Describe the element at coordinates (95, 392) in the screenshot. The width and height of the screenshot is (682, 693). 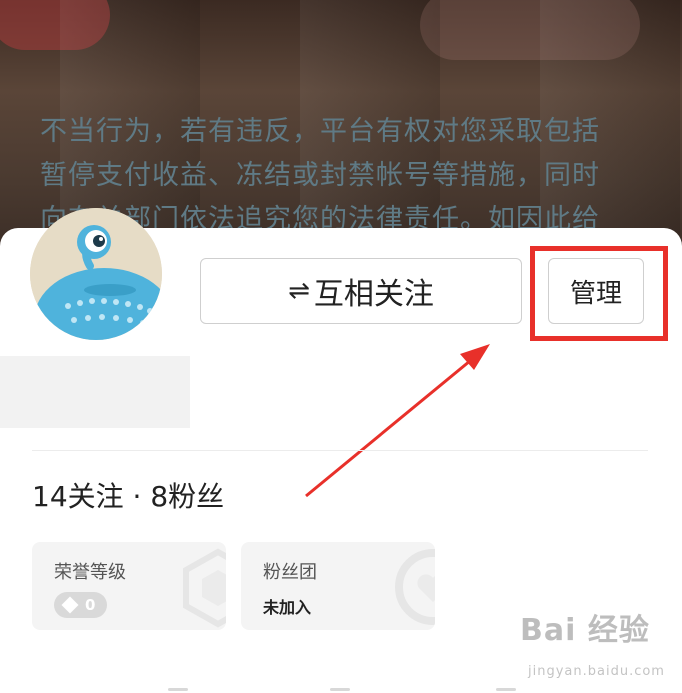
I see `username-placeholder` at that location.